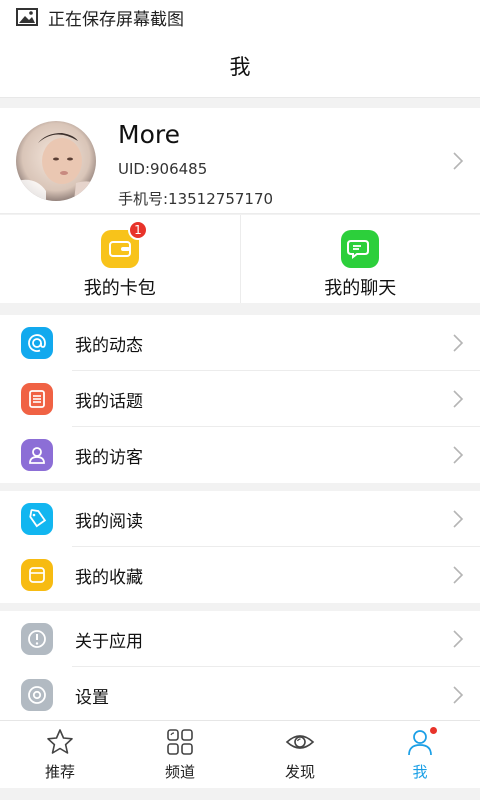 Image resolution: width=480 pixels, height=800 pixels. Describe the element at coordinates (420, 772) in the screenshot. I see `tab-label: 我` at that location.